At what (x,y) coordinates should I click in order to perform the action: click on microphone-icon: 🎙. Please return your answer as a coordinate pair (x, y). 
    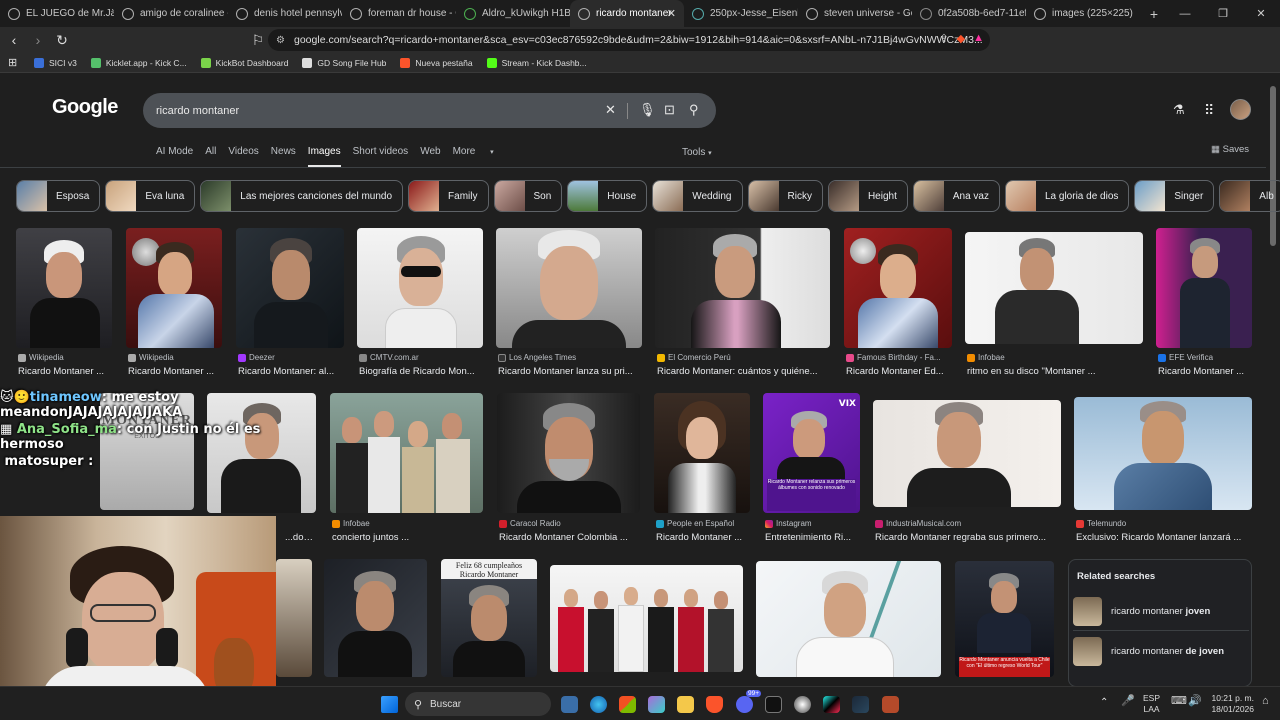
    Looking at the image, I should click on (647, 110).